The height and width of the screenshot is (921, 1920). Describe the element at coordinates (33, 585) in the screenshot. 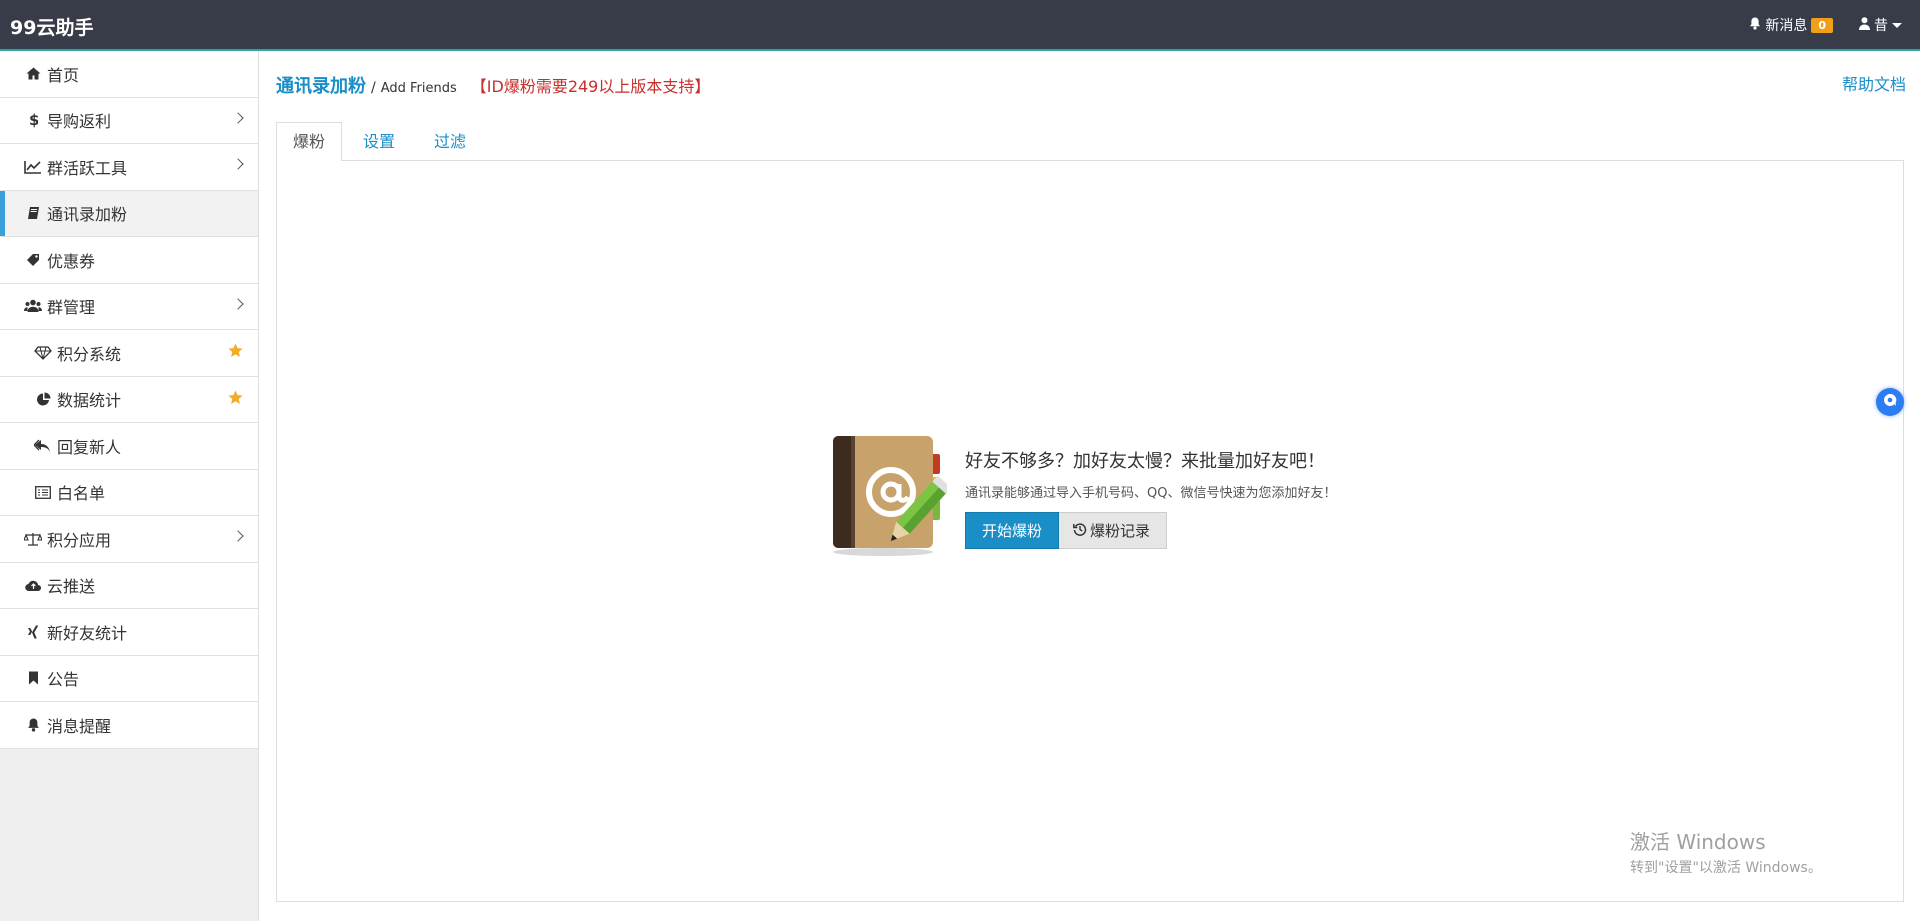

I see `cloud-upload-icon` at that location.